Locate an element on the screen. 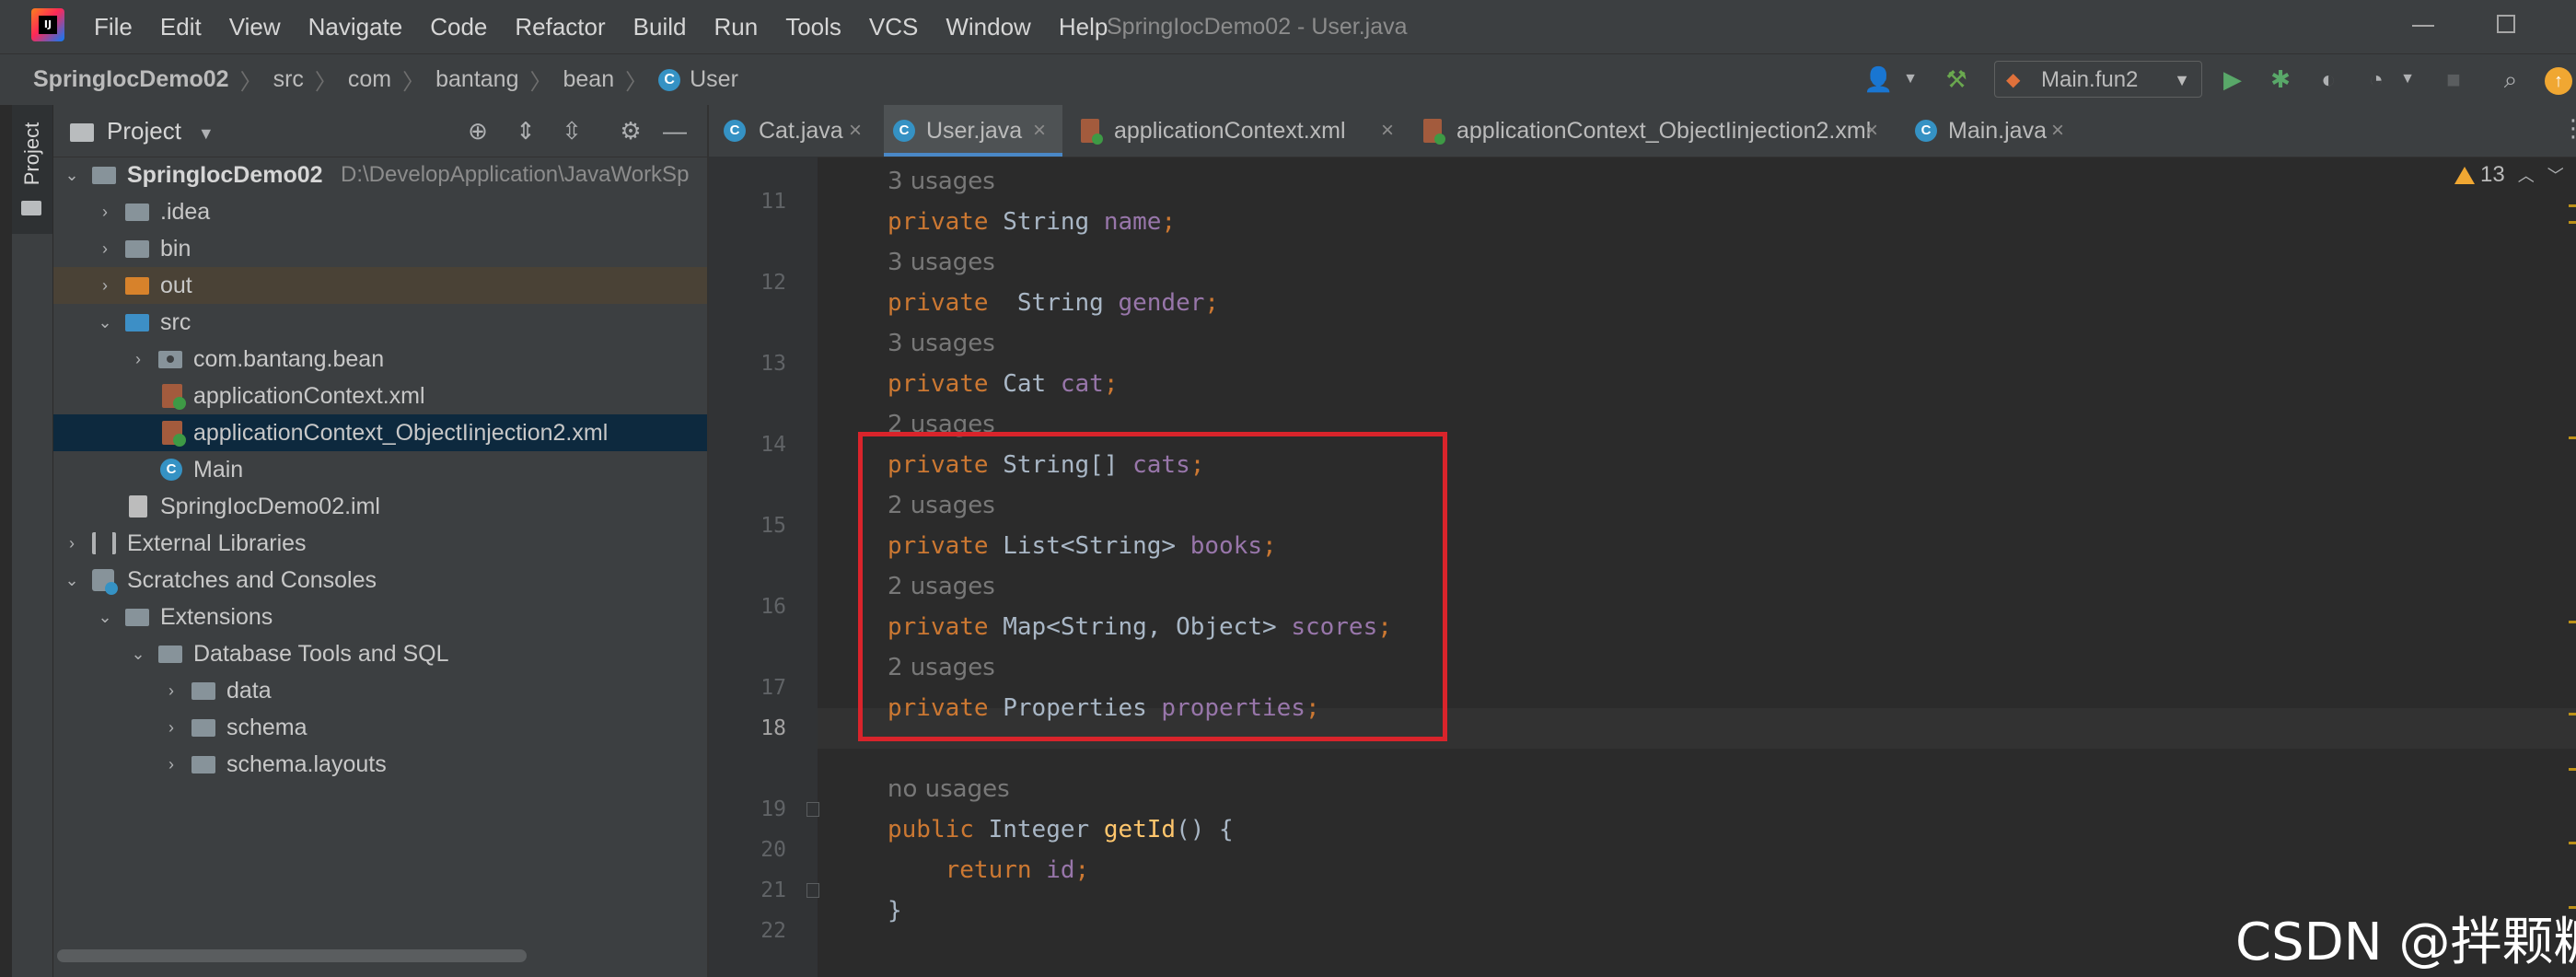  run-icon: ▶ is located at coordinates (2232, 79).